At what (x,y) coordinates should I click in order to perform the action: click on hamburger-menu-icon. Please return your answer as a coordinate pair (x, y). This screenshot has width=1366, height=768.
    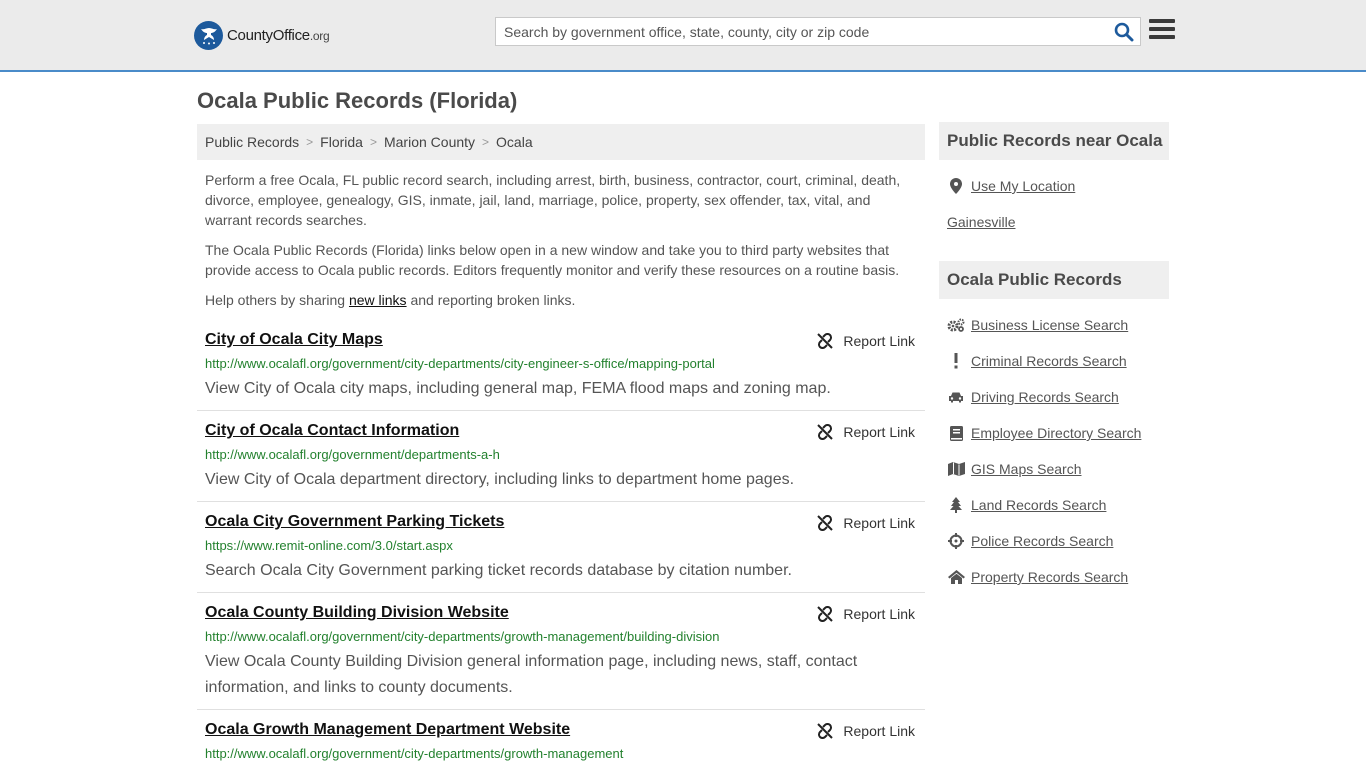
    Looking at the image, I should click on (1162, 31).